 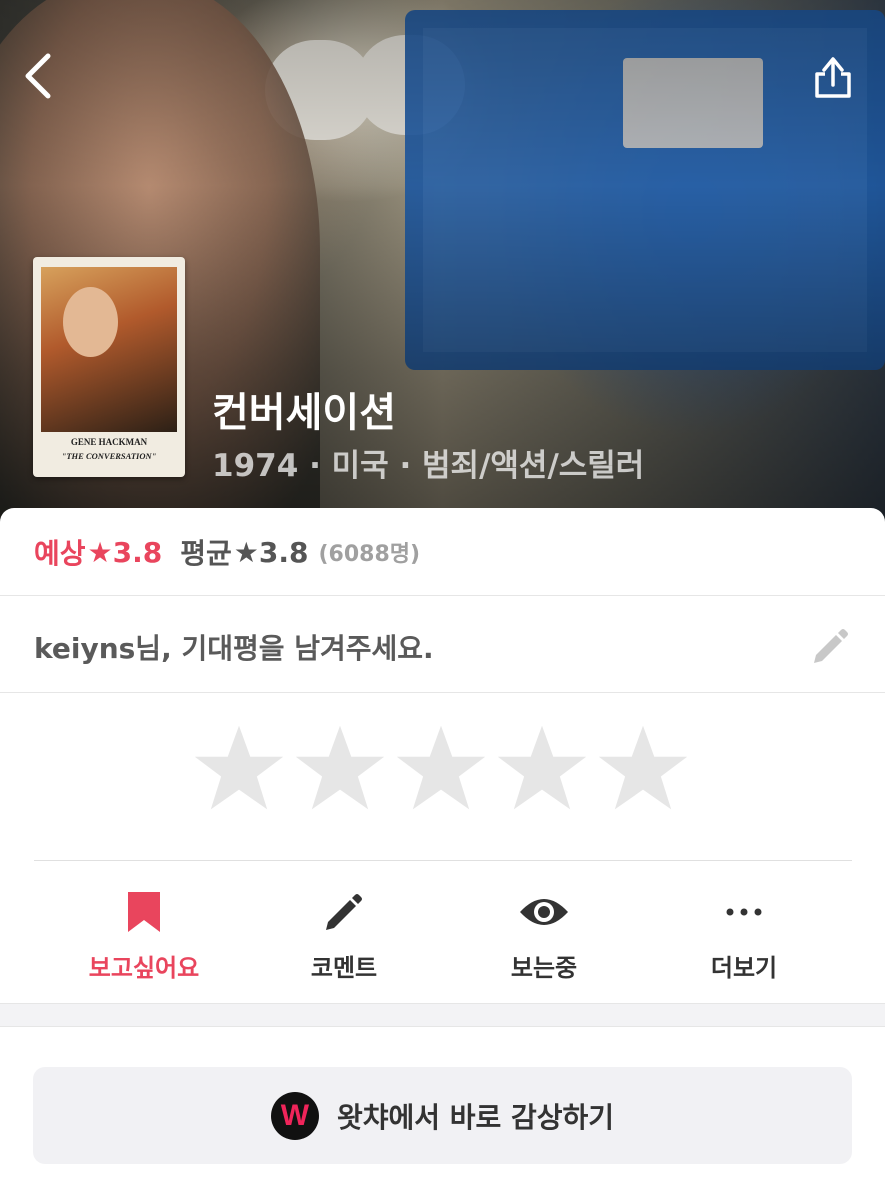 I want to click on comment-button: 코멘트, so click(x=344, y=933).